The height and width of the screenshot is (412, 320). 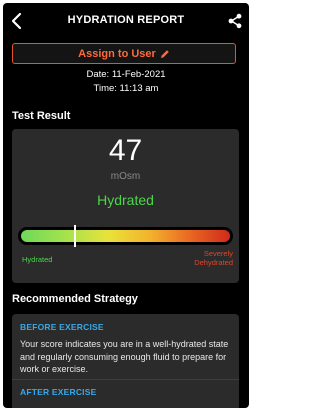 What do you see at coordinates (41, 116) in the screenshot?
I see `test-result-heading: Test Result` at bounding box center [41, 116].